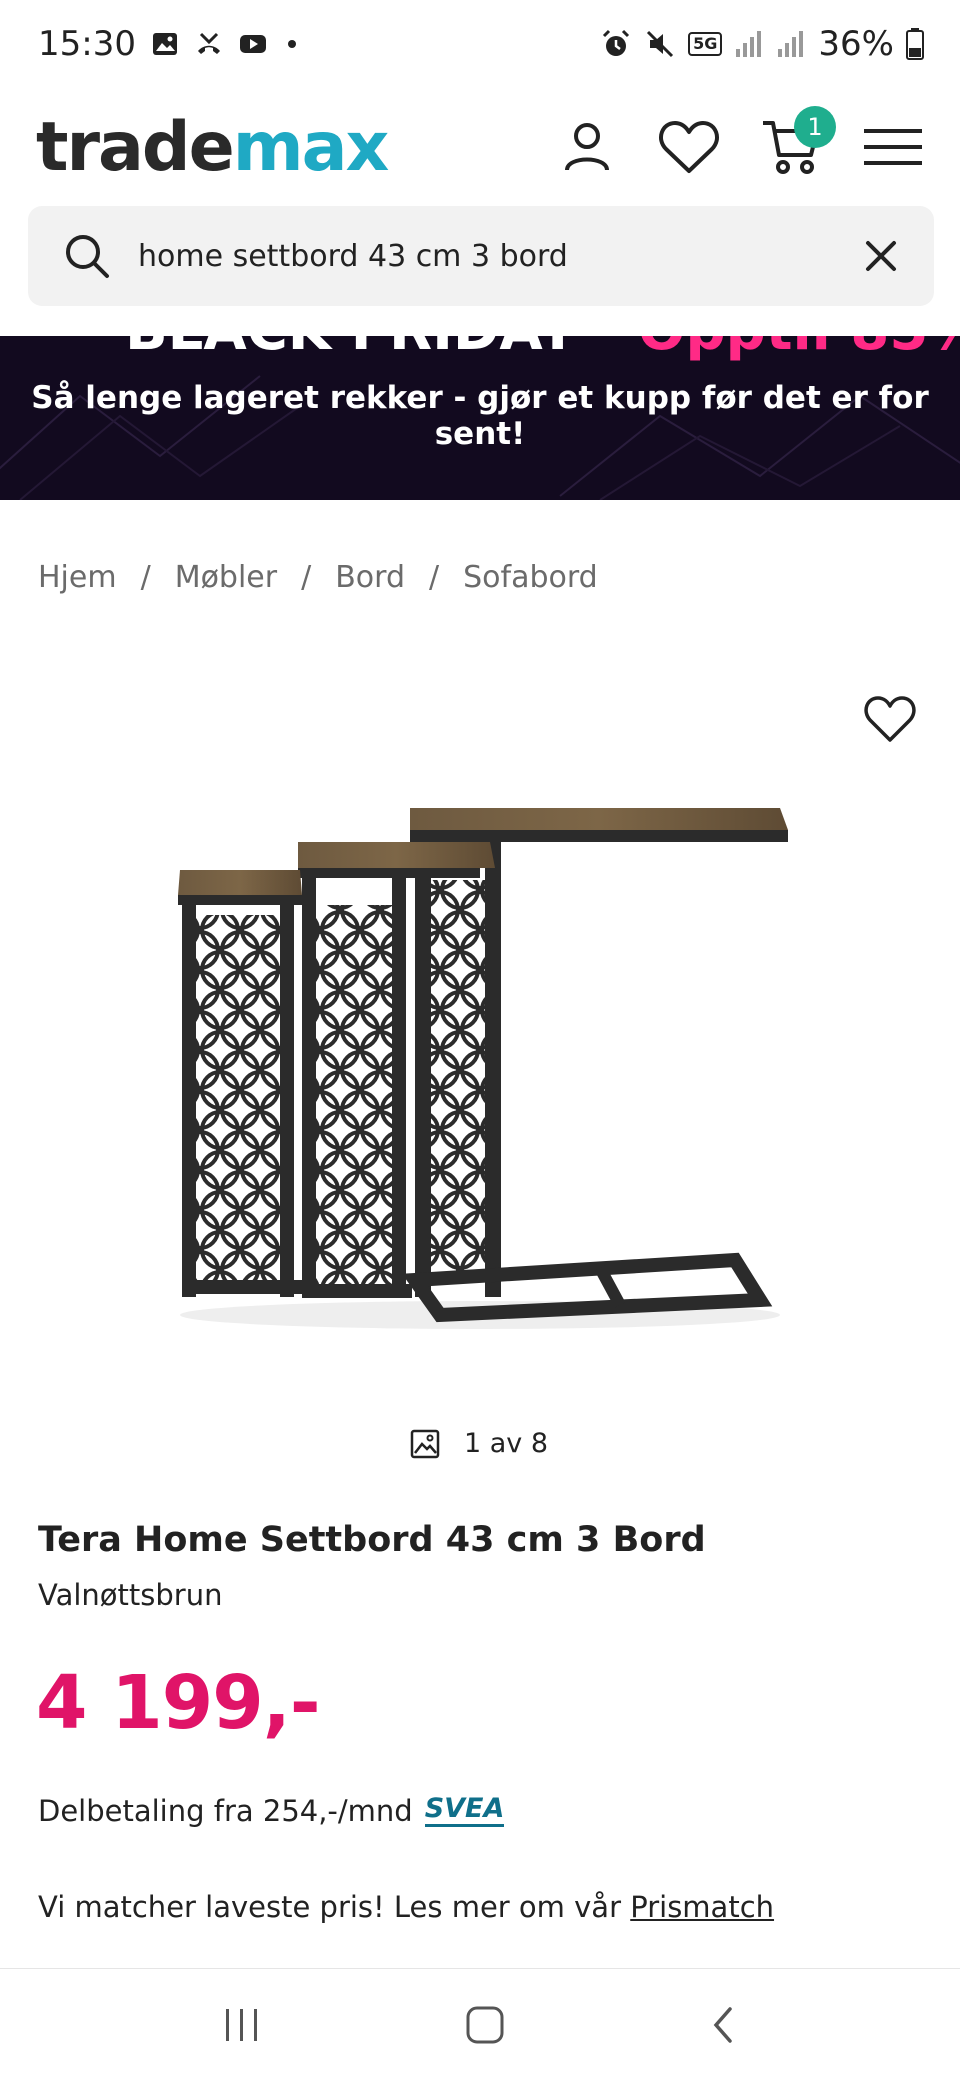 This screenshot has height=2080, width=960. Describe the element at coordinates (799, 349) in the screenshot. I see `banner-headline-accent: Opptil 85%` at that location.